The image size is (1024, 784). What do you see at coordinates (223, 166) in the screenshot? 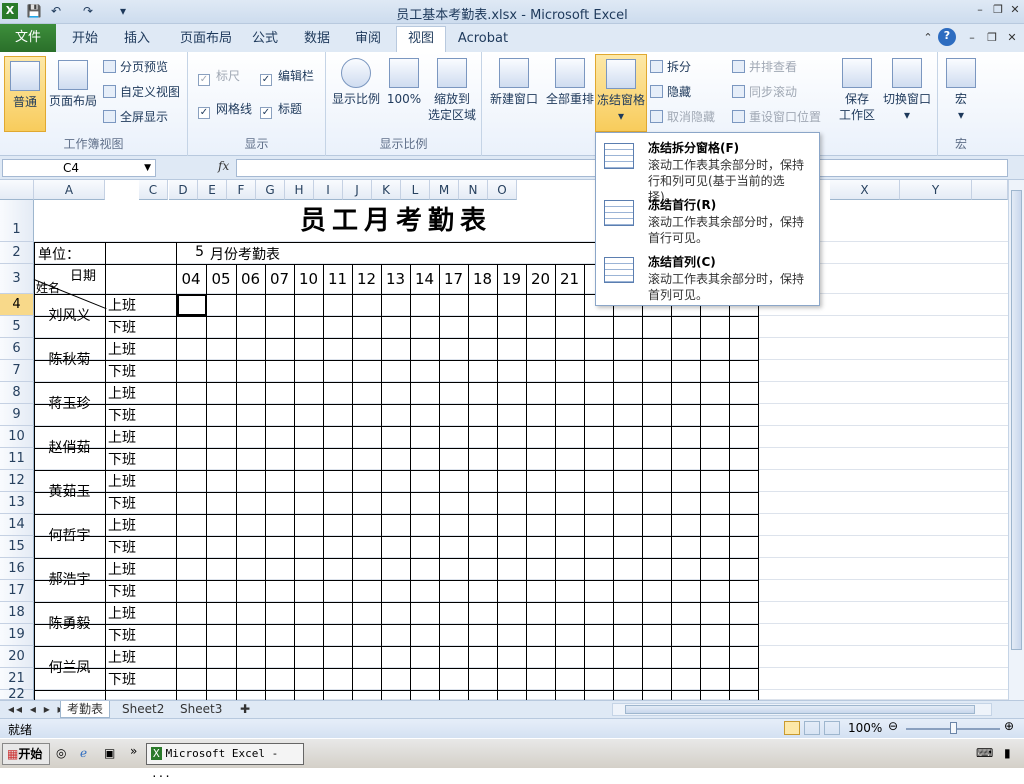
I see `insert-function-icon: fx` at bounding box center [223, 166].